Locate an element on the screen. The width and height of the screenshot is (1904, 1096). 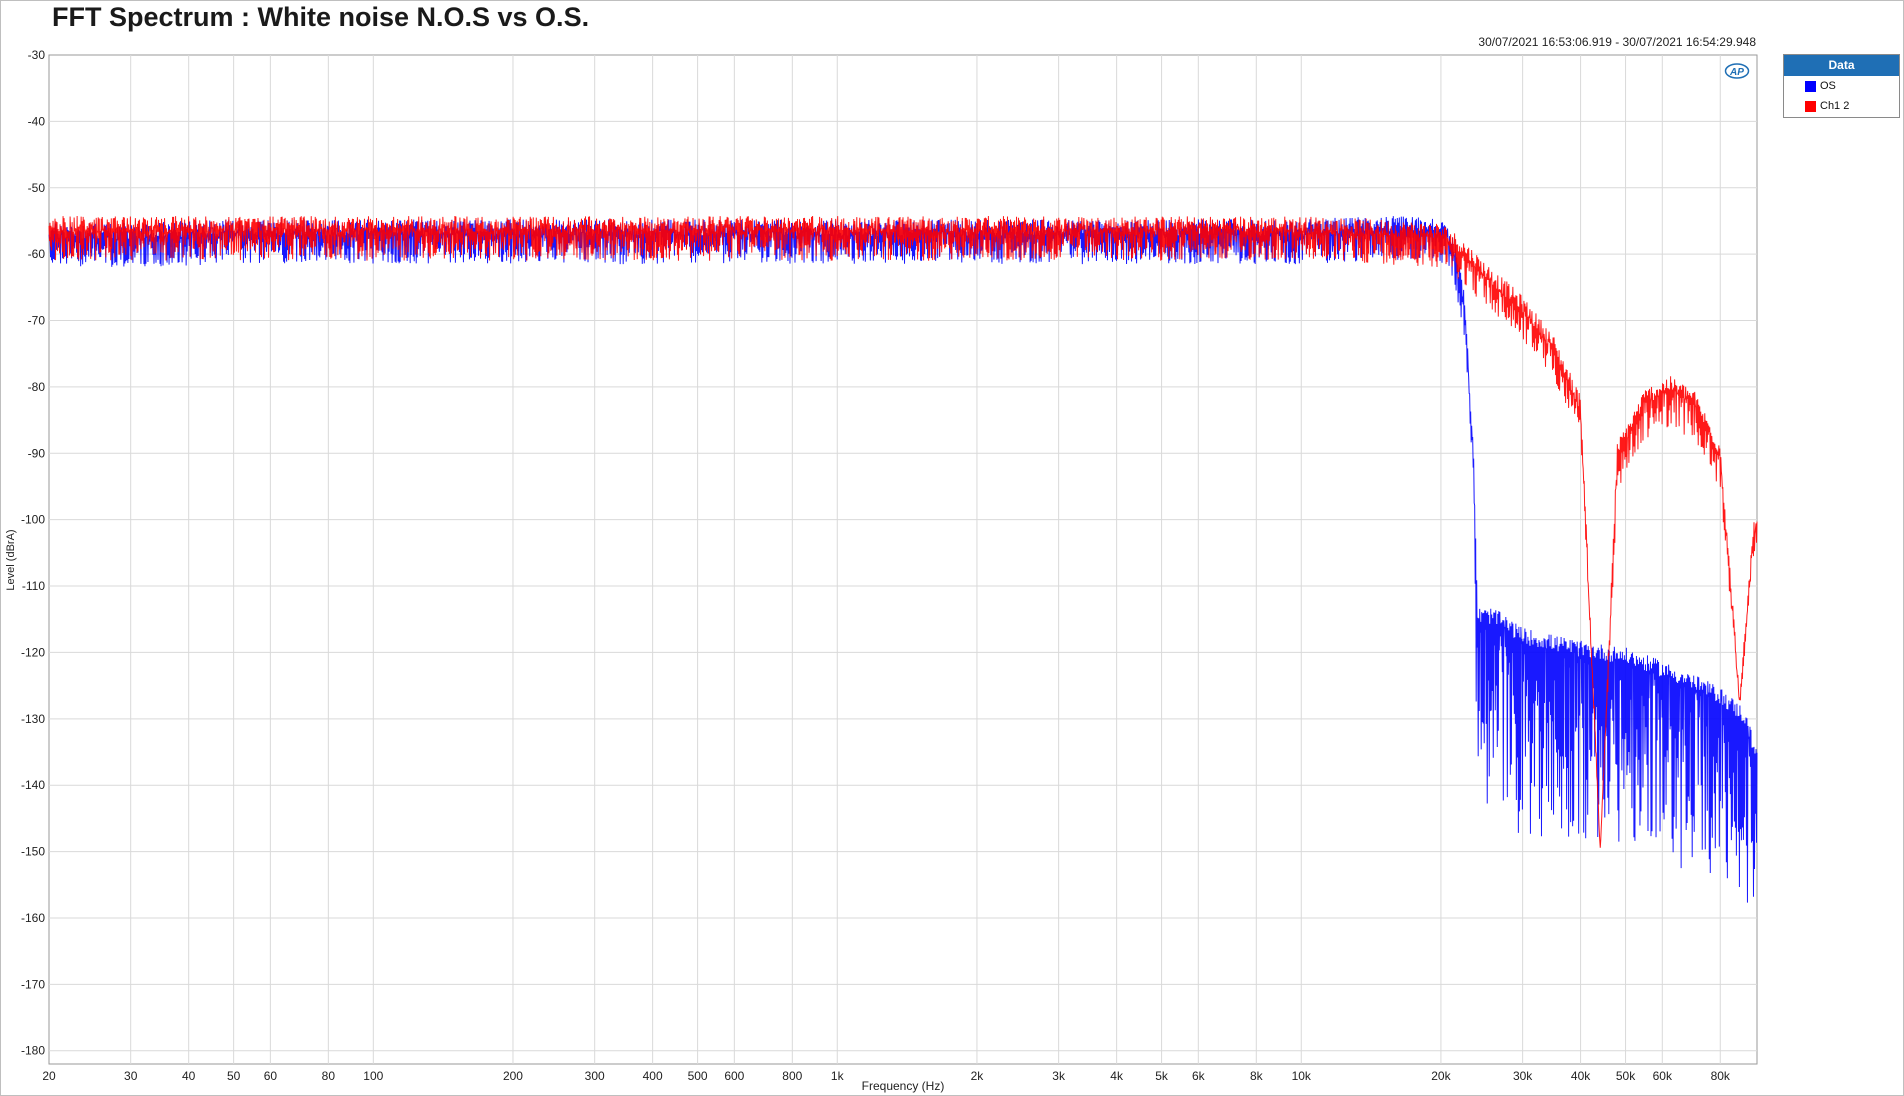
y-tick-label: -140 is located at coordinates (33, 785).